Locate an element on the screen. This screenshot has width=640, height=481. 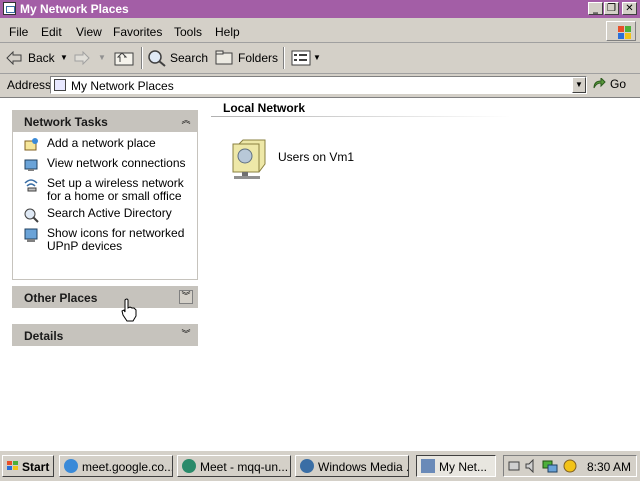
wireless-network-icon is located at coordinates (31, 185).